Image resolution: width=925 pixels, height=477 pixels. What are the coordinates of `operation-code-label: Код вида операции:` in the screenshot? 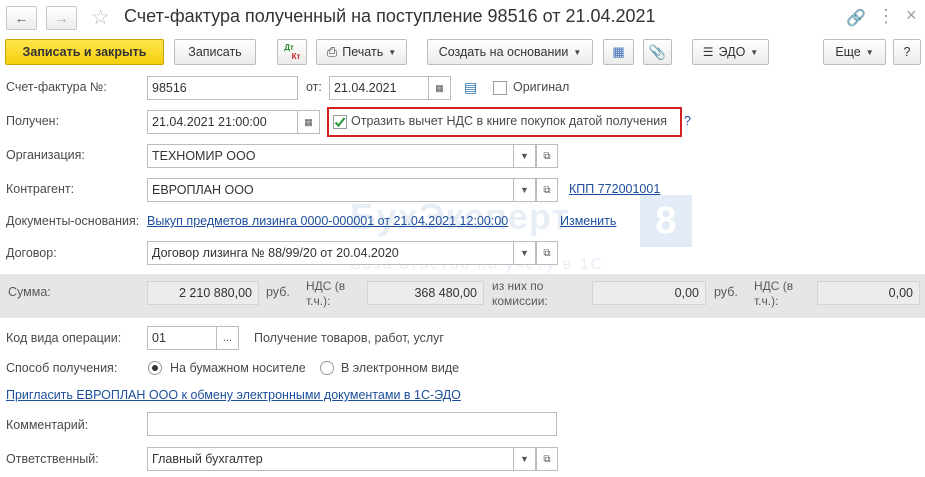 It's located at (64, 338).